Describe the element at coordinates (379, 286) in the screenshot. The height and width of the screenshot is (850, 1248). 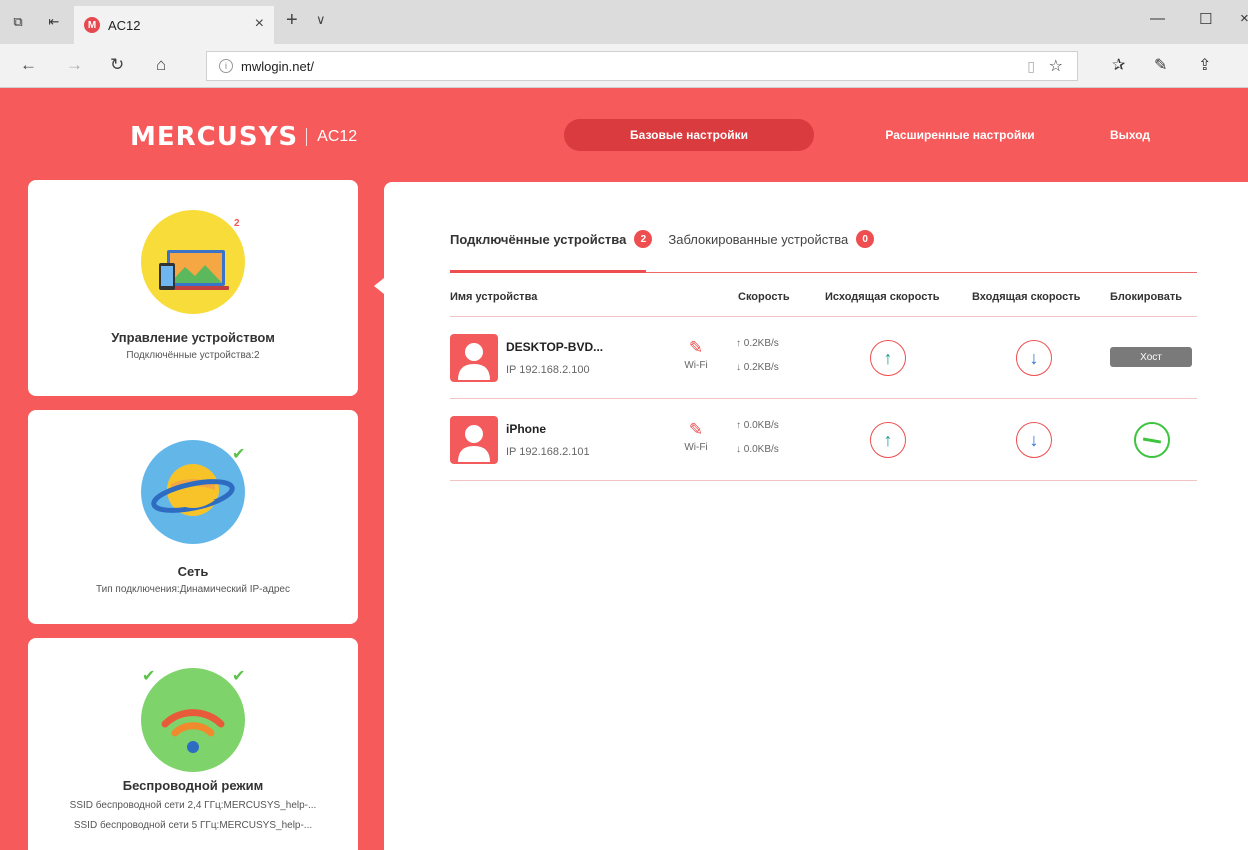
I see `active-card-pointer` at that location.